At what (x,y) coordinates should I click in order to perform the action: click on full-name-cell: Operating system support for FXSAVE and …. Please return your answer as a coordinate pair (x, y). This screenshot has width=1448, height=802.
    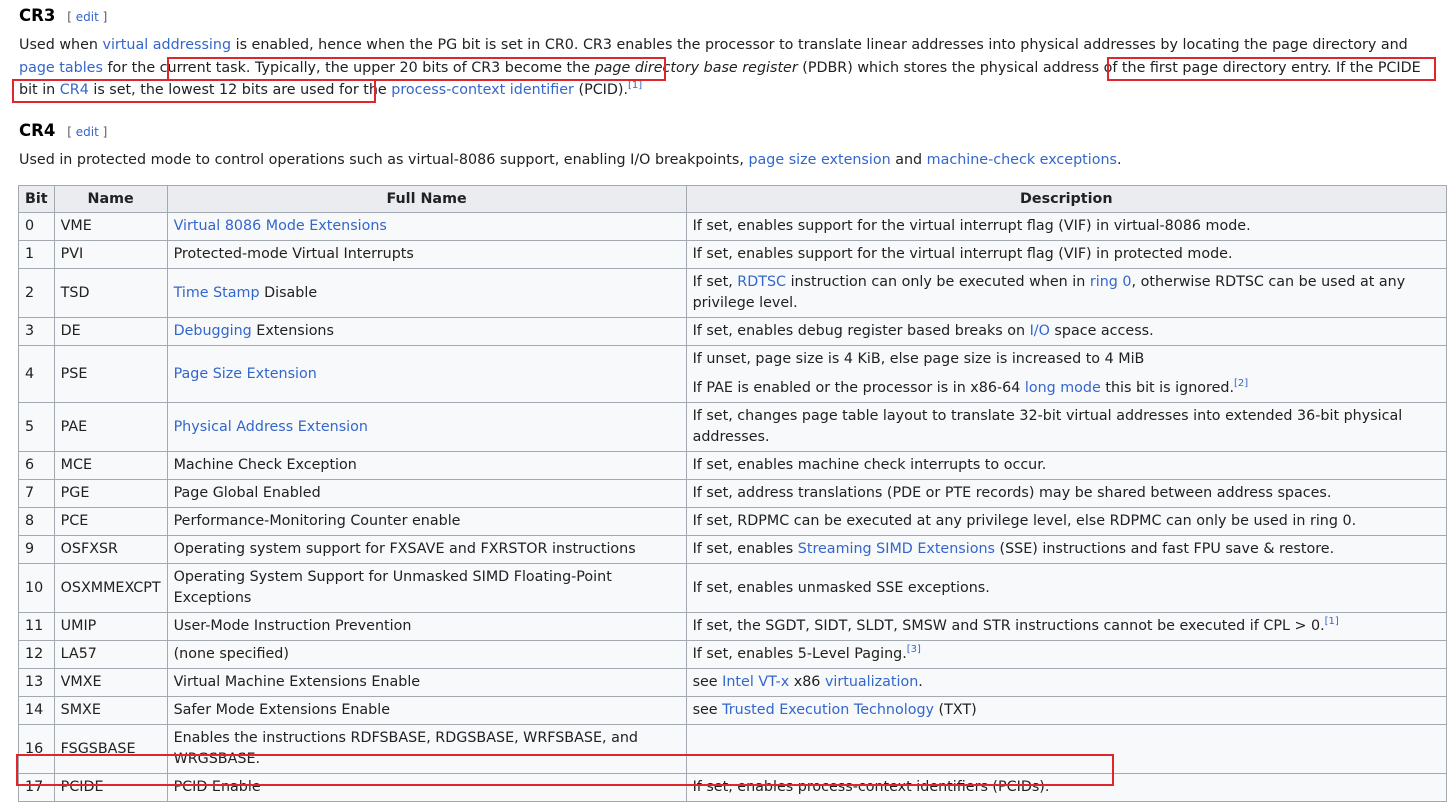
    Looking at the image, I should click on (426, 549).